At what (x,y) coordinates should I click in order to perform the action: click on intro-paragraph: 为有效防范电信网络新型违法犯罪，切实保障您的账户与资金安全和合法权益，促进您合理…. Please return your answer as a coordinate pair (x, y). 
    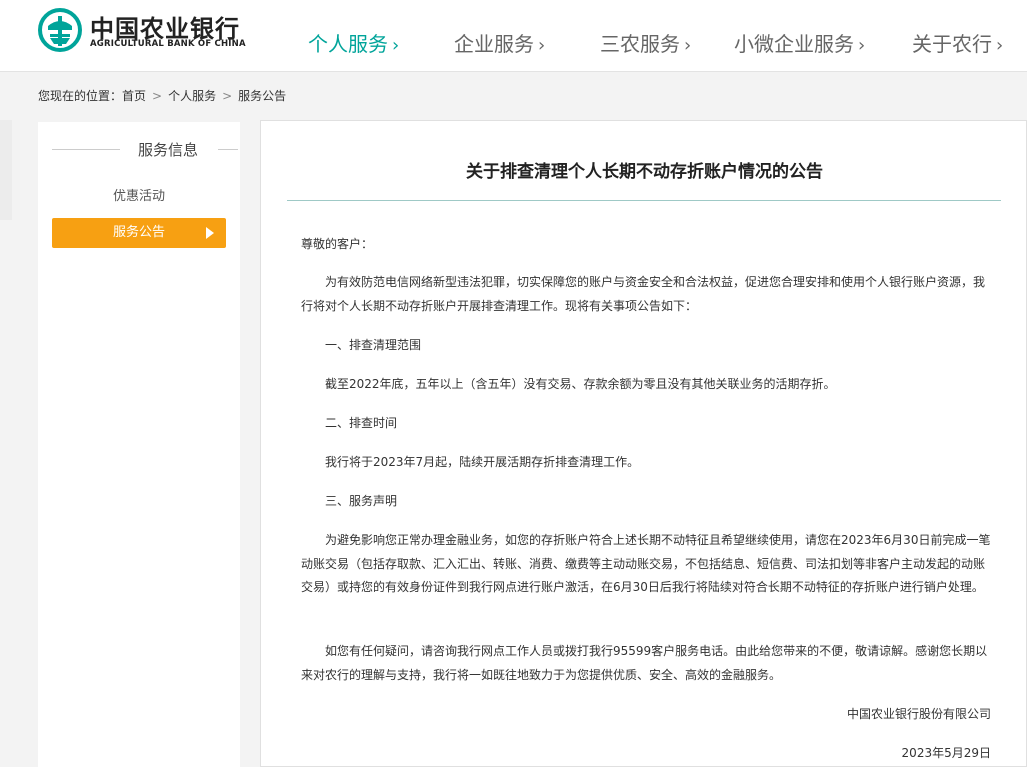
    Looking at the image, I should click on (643, 294).